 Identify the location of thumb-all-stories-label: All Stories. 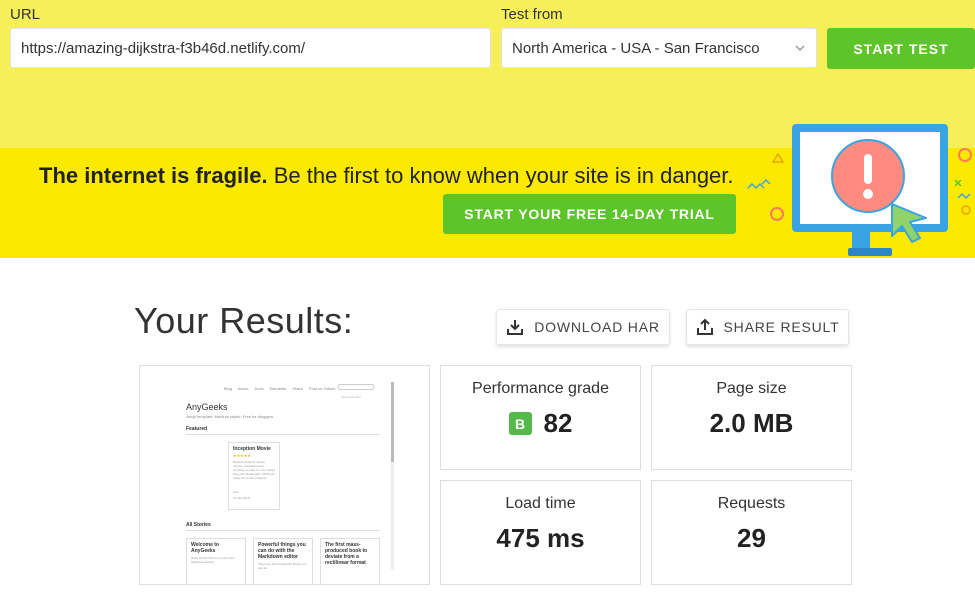
(198, 525).